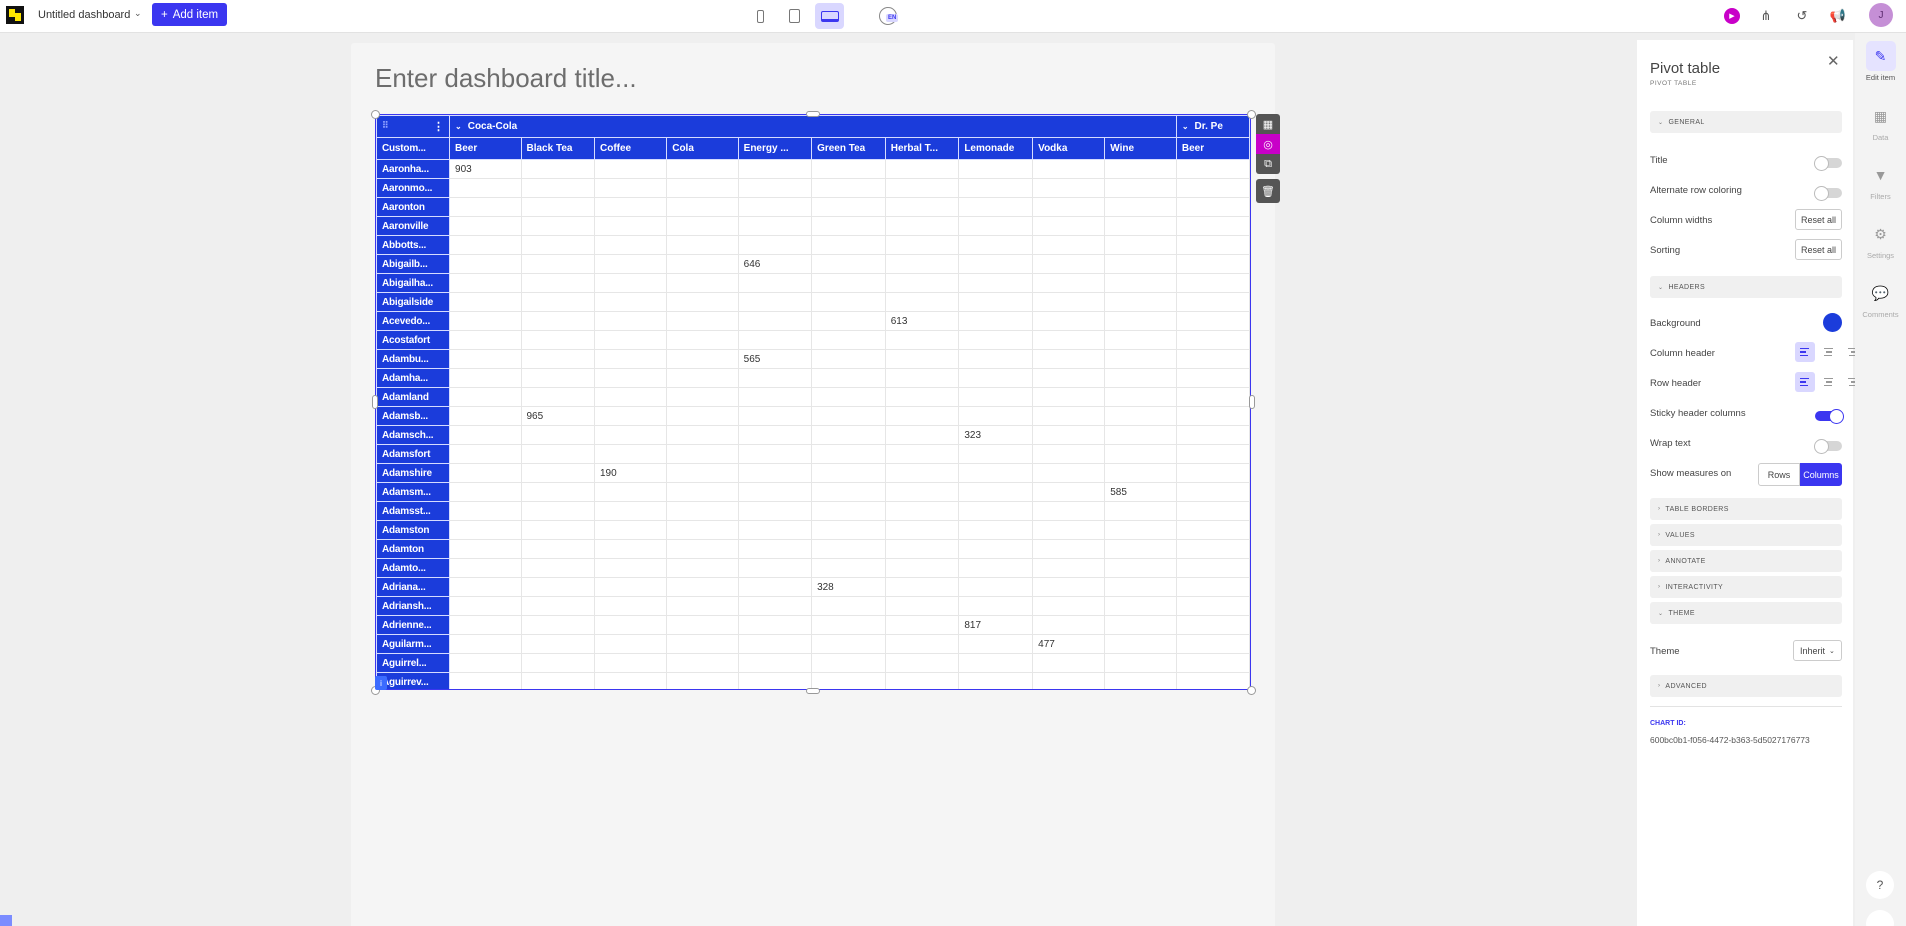 The height and width of the screenshot is (926, 1906). I want to click on measure-header: Wine, so click(1140, 148).